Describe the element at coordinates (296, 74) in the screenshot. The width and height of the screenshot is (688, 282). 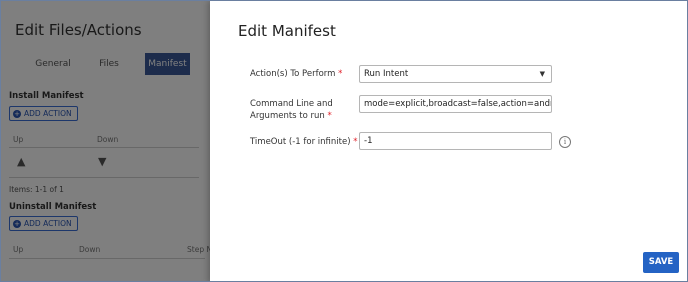
I see `action-label: Action(s) To Perform *` at that location.